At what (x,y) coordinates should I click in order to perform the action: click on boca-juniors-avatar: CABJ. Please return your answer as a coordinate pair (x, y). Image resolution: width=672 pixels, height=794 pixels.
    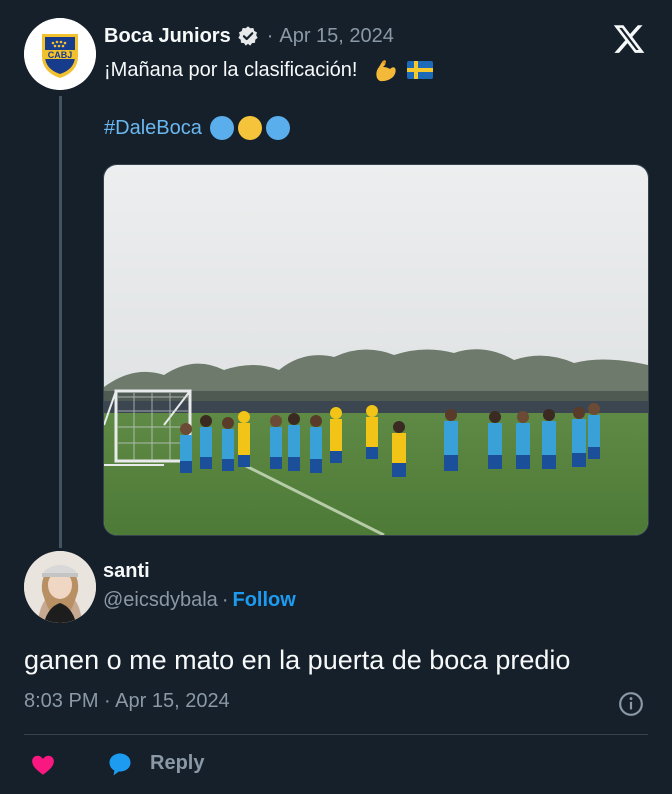
    Looking at the image, I should click on (60, 54).